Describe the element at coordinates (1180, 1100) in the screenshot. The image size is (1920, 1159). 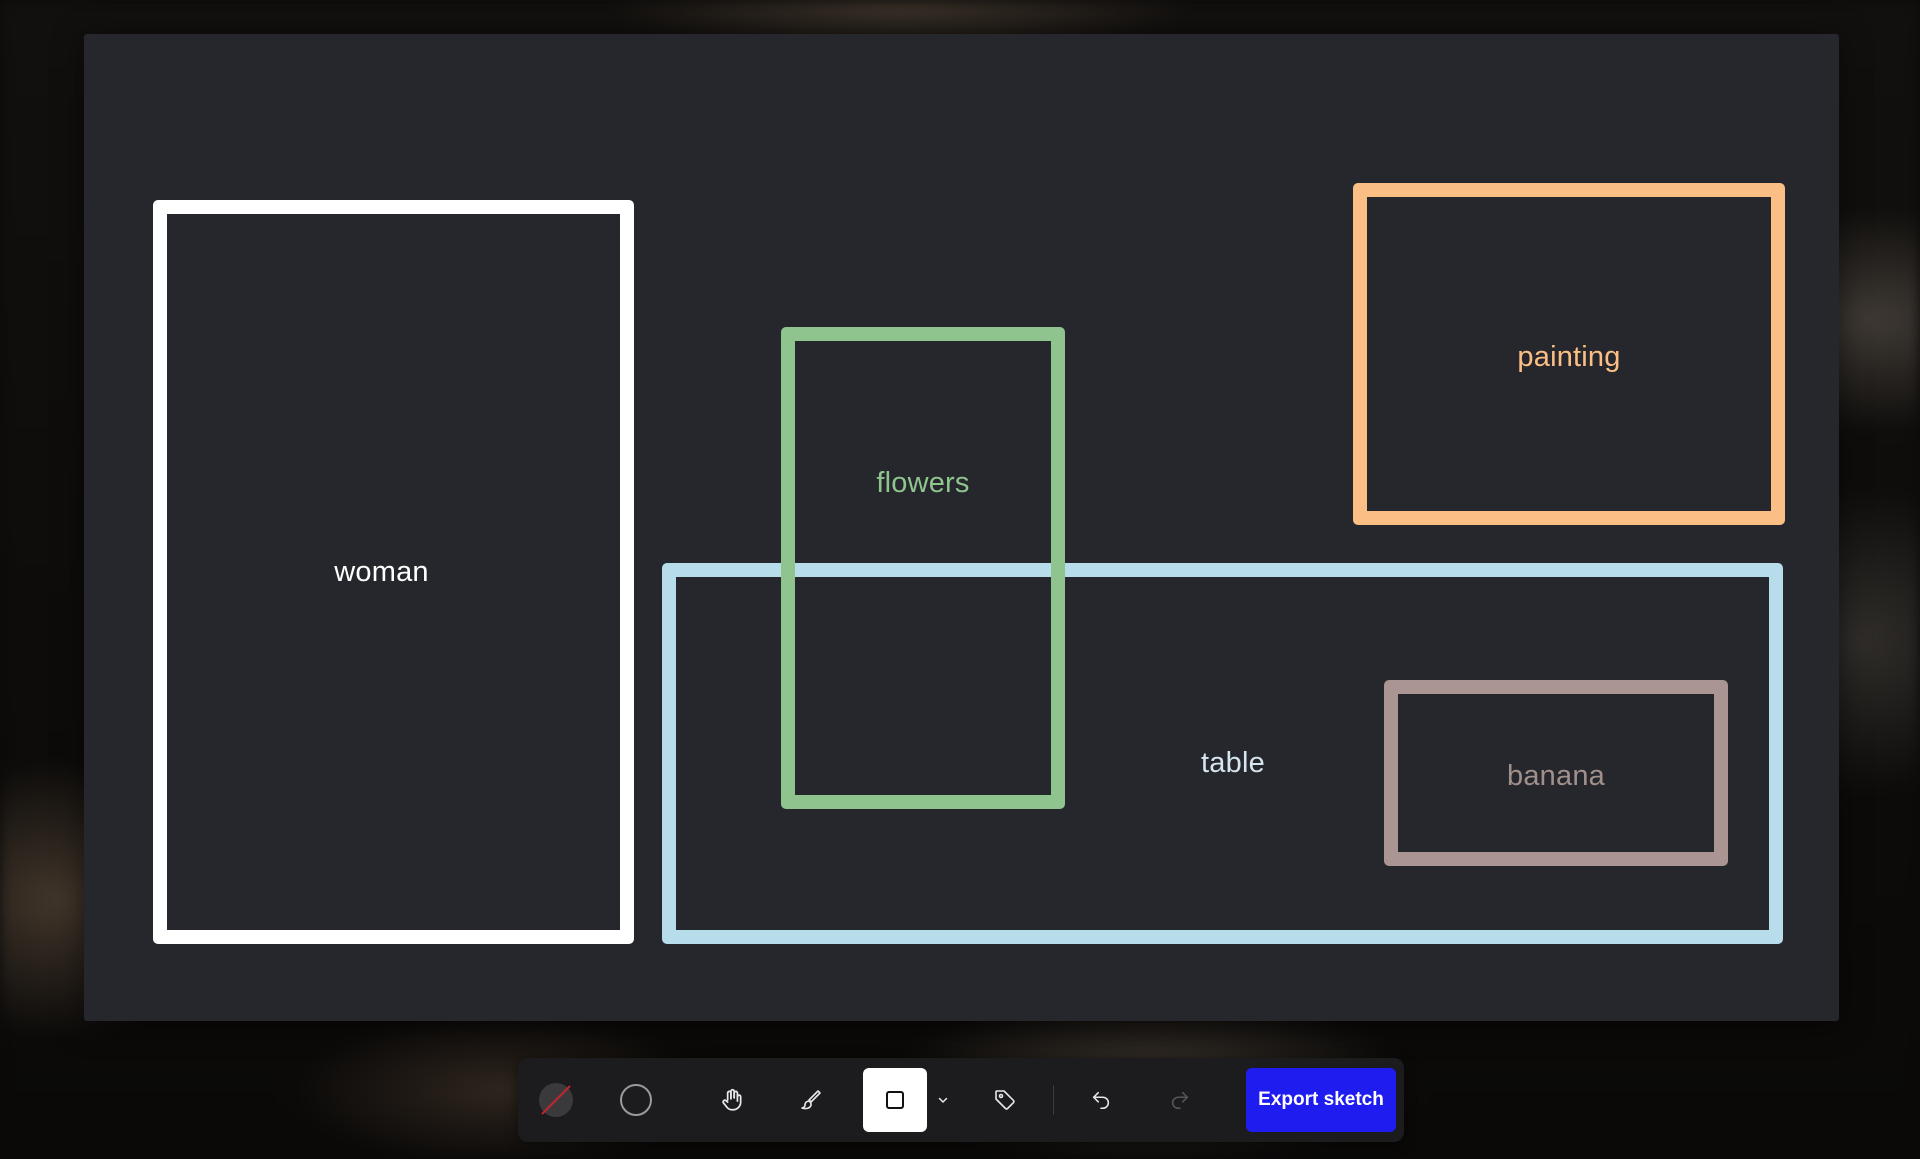
I see `redo-icon` at that location.